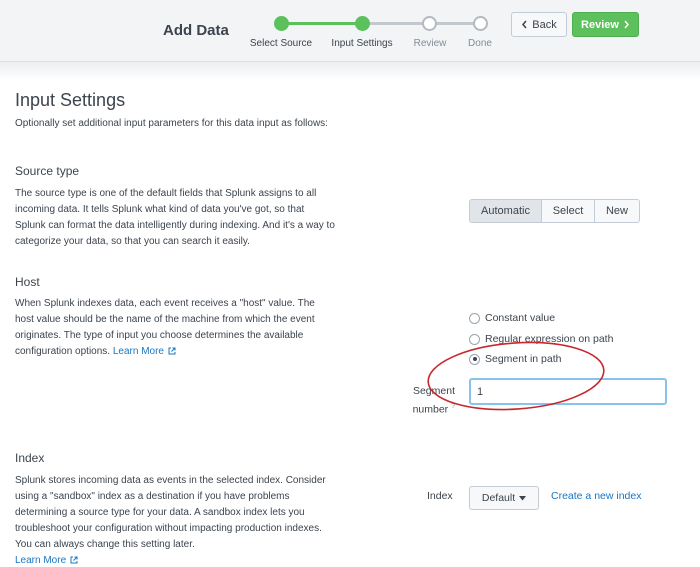 Image resolution: width=700 pixels, height=567 pixels. What do you see at coordinates (596, 496) in the screenshot?
I see `create-new-index-link: Create a new index` at bounding box center [596, 496].